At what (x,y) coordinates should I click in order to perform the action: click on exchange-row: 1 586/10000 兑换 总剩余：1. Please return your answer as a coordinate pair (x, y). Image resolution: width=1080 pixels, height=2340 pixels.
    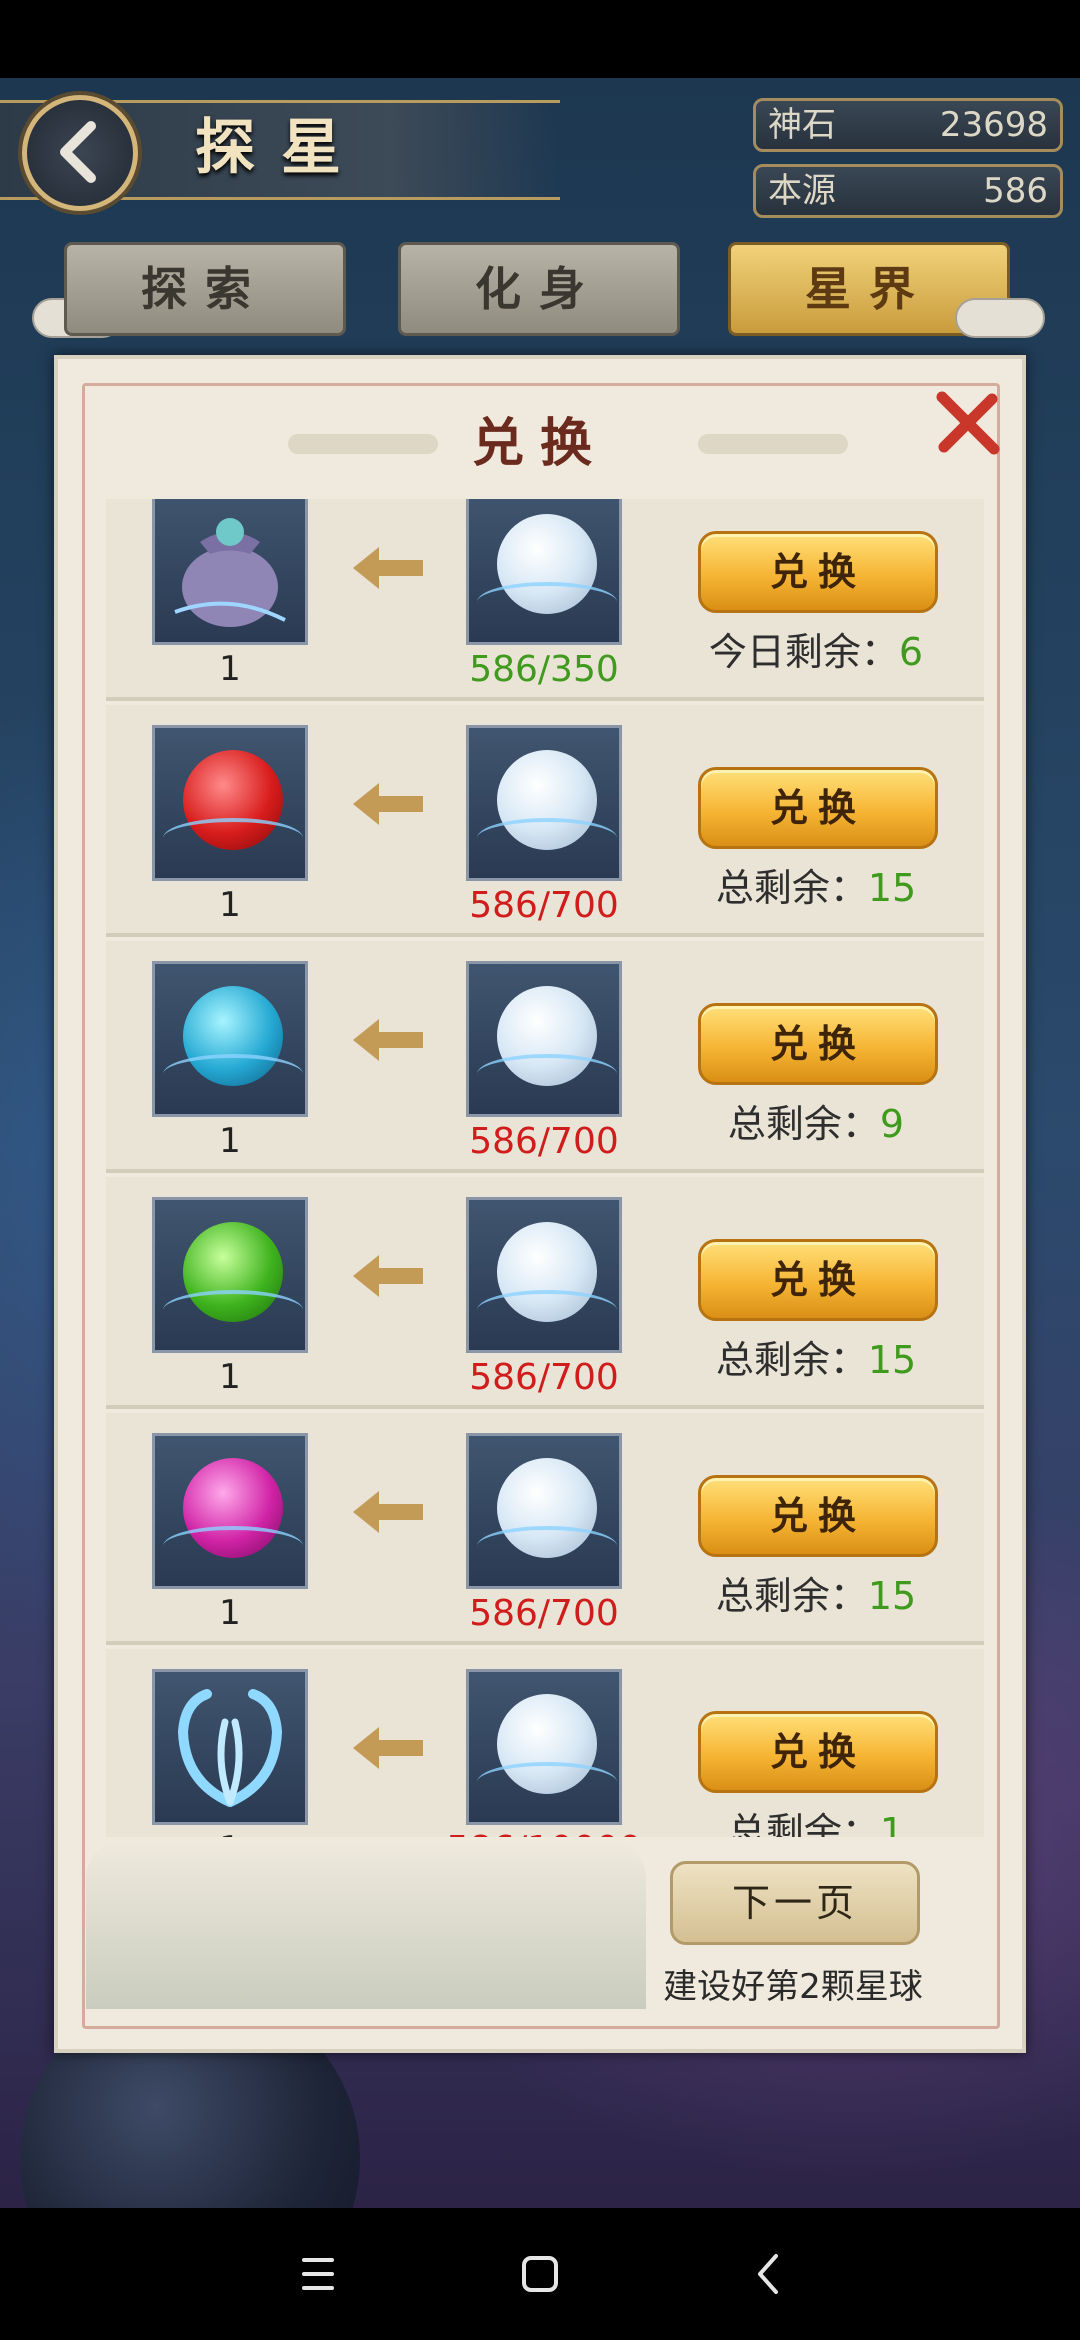
    Looking at the image, I should click on (545, 1743).